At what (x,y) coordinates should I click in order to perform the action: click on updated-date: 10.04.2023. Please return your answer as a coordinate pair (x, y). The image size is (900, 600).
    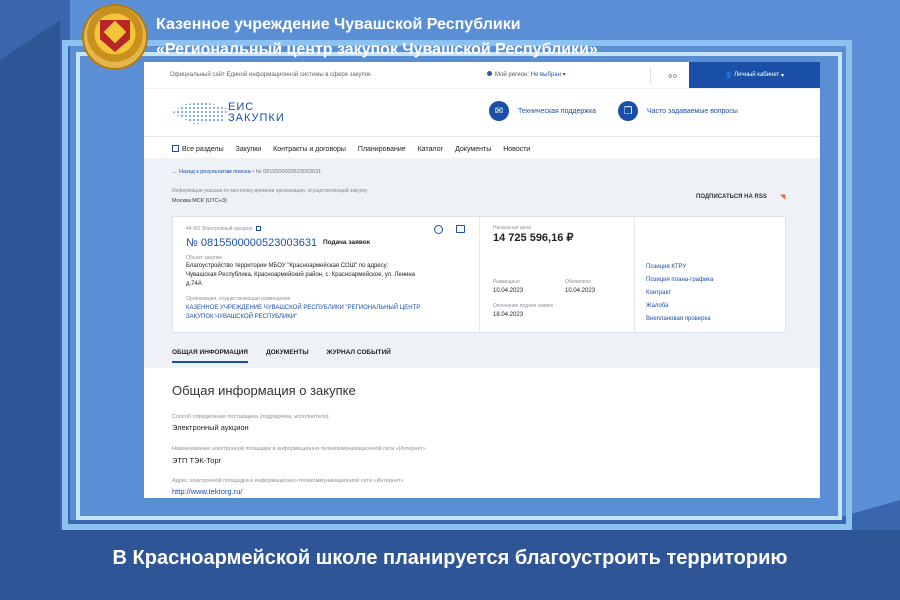
    Looking at the image, I should click on (580, 291).